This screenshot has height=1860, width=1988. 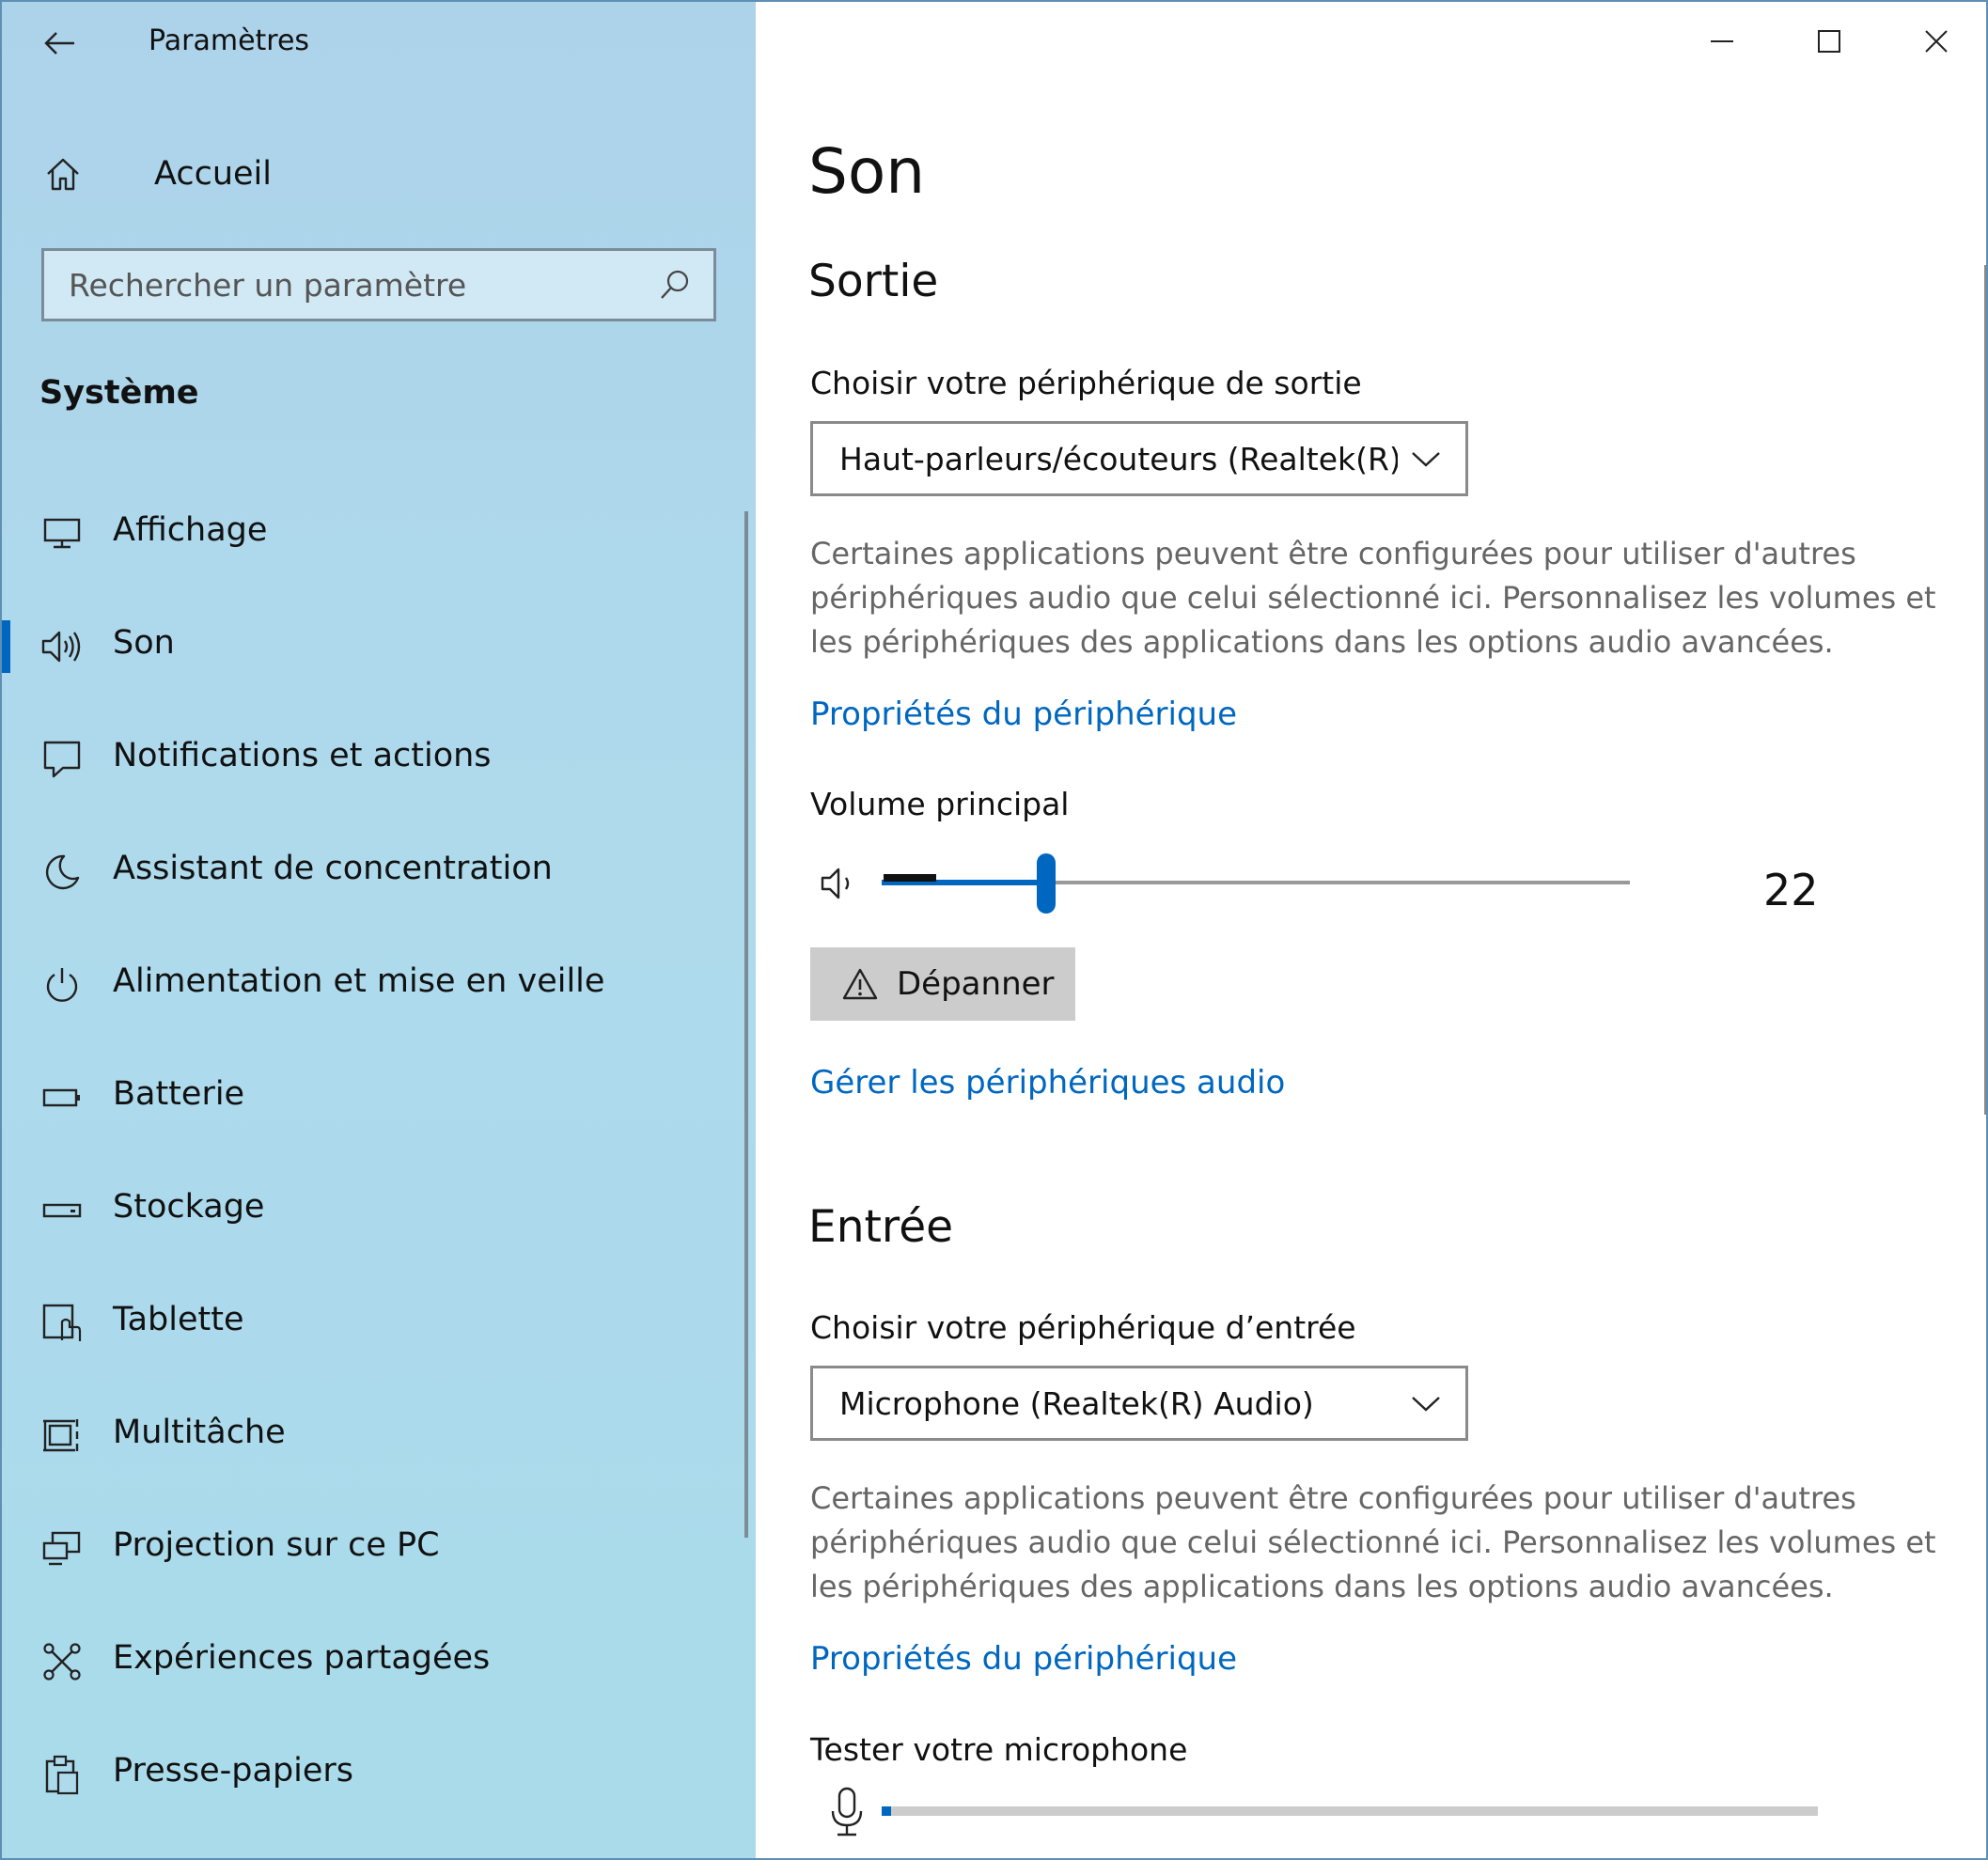 What do you see at coordinates (368, 174) in the screenshot?
I see `home-link: Accueil` at bounding box center [368, 174].